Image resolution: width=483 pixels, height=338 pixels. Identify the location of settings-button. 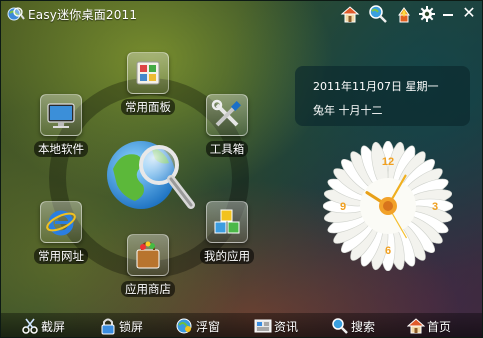
(427, 14).